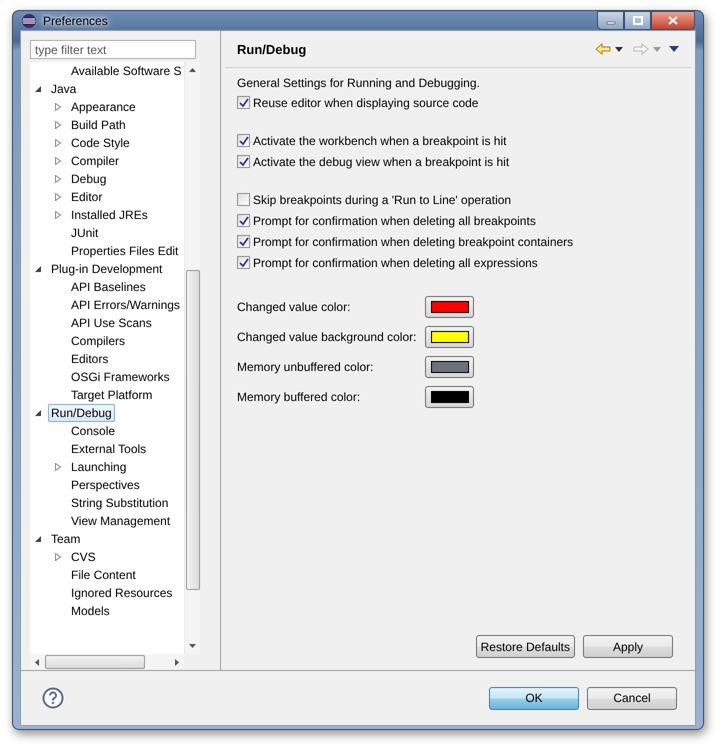  What do you see at coordinates (107, 269) in the screenshot?
I see `tree-item: Plug-in Development` at bounding box center [107, 269].